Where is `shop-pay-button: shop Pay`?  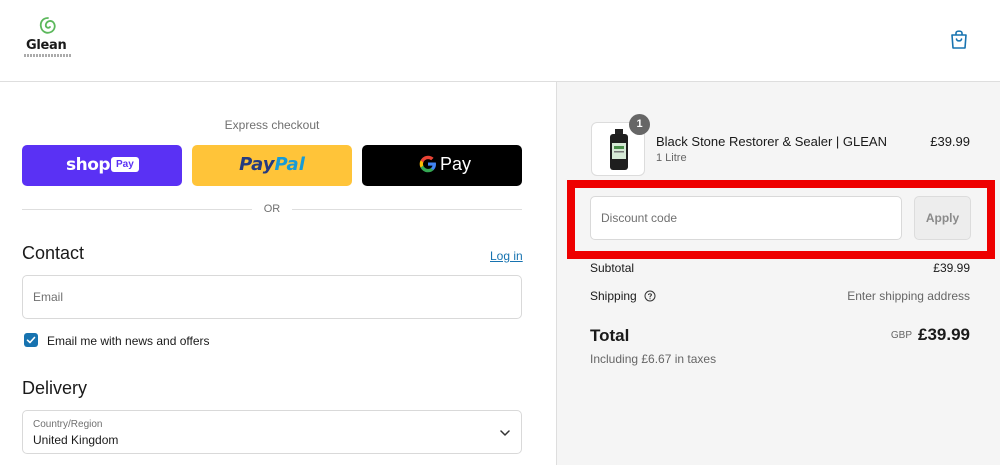 shop-pay-button: shop Pay is located at coordinates (102, 165).